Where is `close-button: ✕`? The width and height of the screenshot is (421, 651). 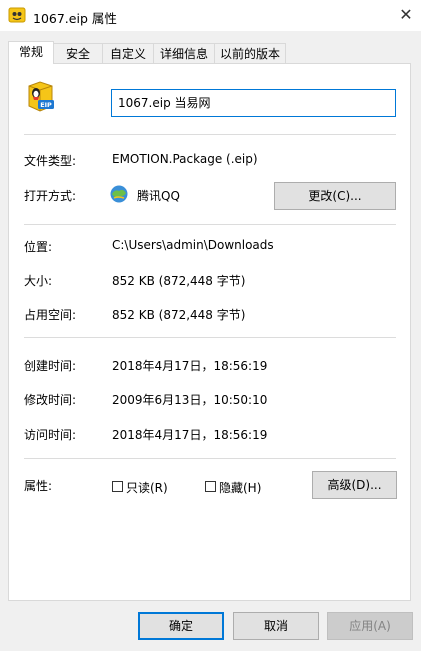 close-button: ✕ is located at coordinates (406, 15).